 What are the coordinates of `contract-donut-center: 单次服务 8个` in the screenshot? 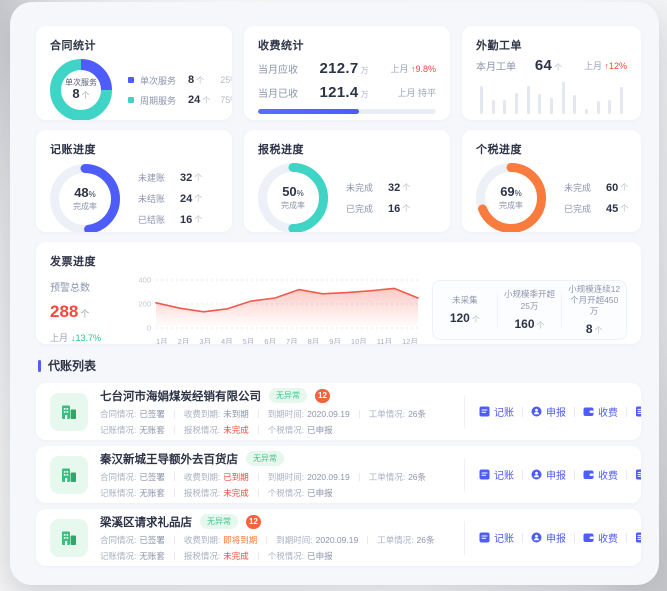 It's located at (81, 89).